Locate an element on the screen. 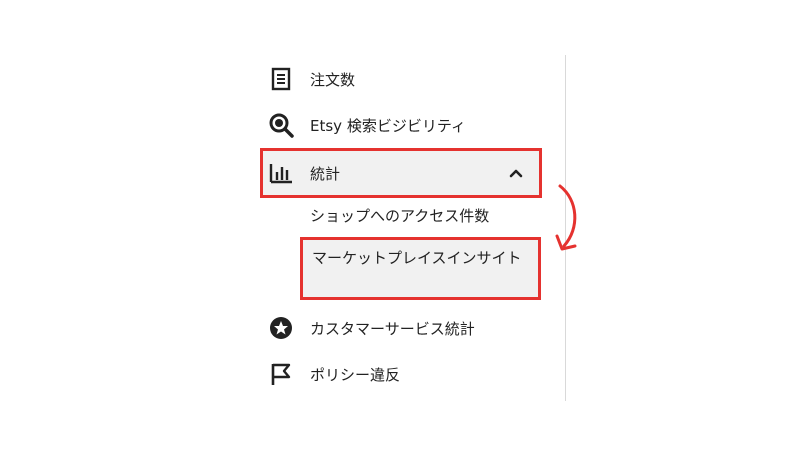  star-badge-icon is located at coordinates (281, 328).